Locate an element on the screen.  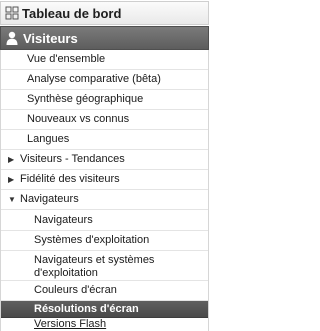
visitors-section-label: Visiteurs is located at coordinates (50, 38).